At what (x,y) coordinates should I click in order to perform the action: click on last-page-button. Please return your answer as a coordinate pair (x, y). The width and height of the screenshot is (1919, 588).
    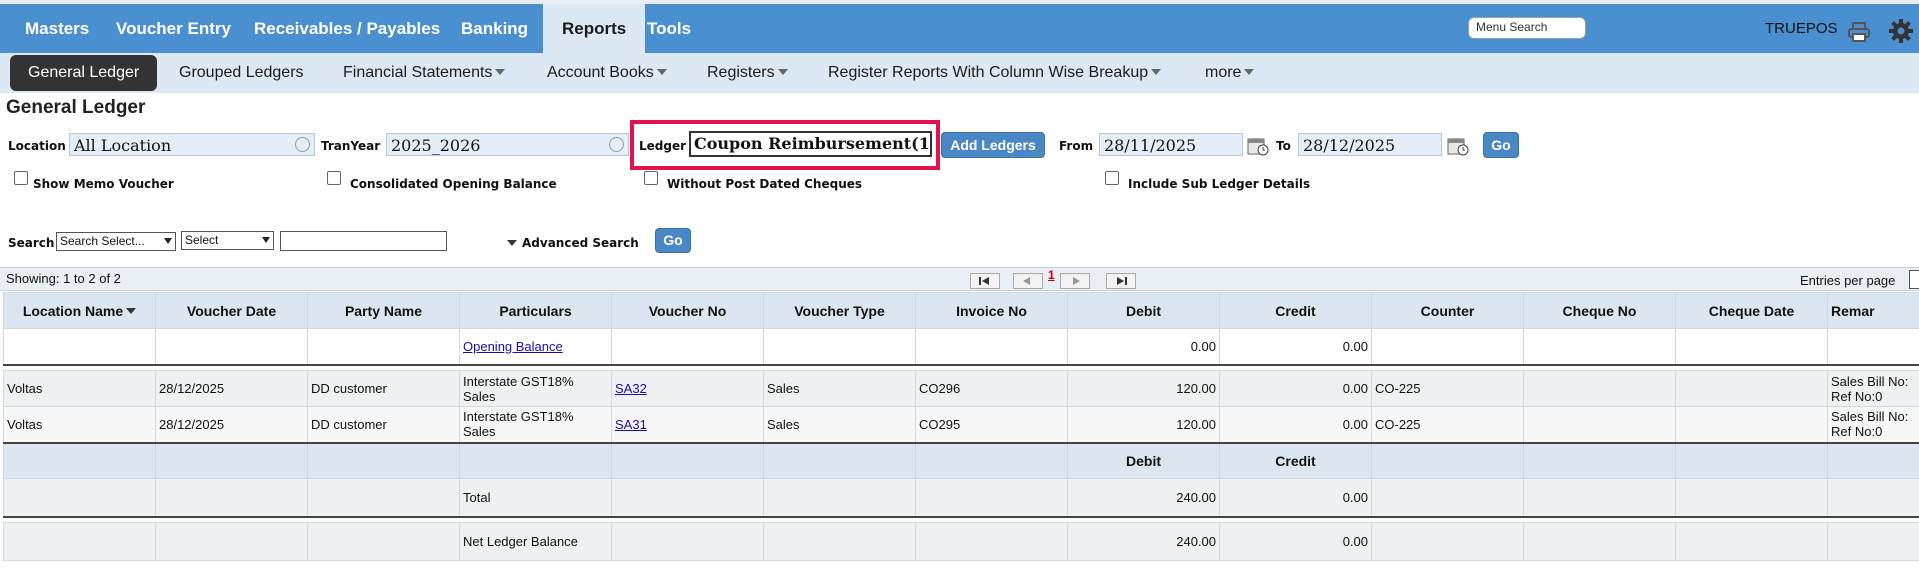
    Looking at the image, I should click on (1121, 281).